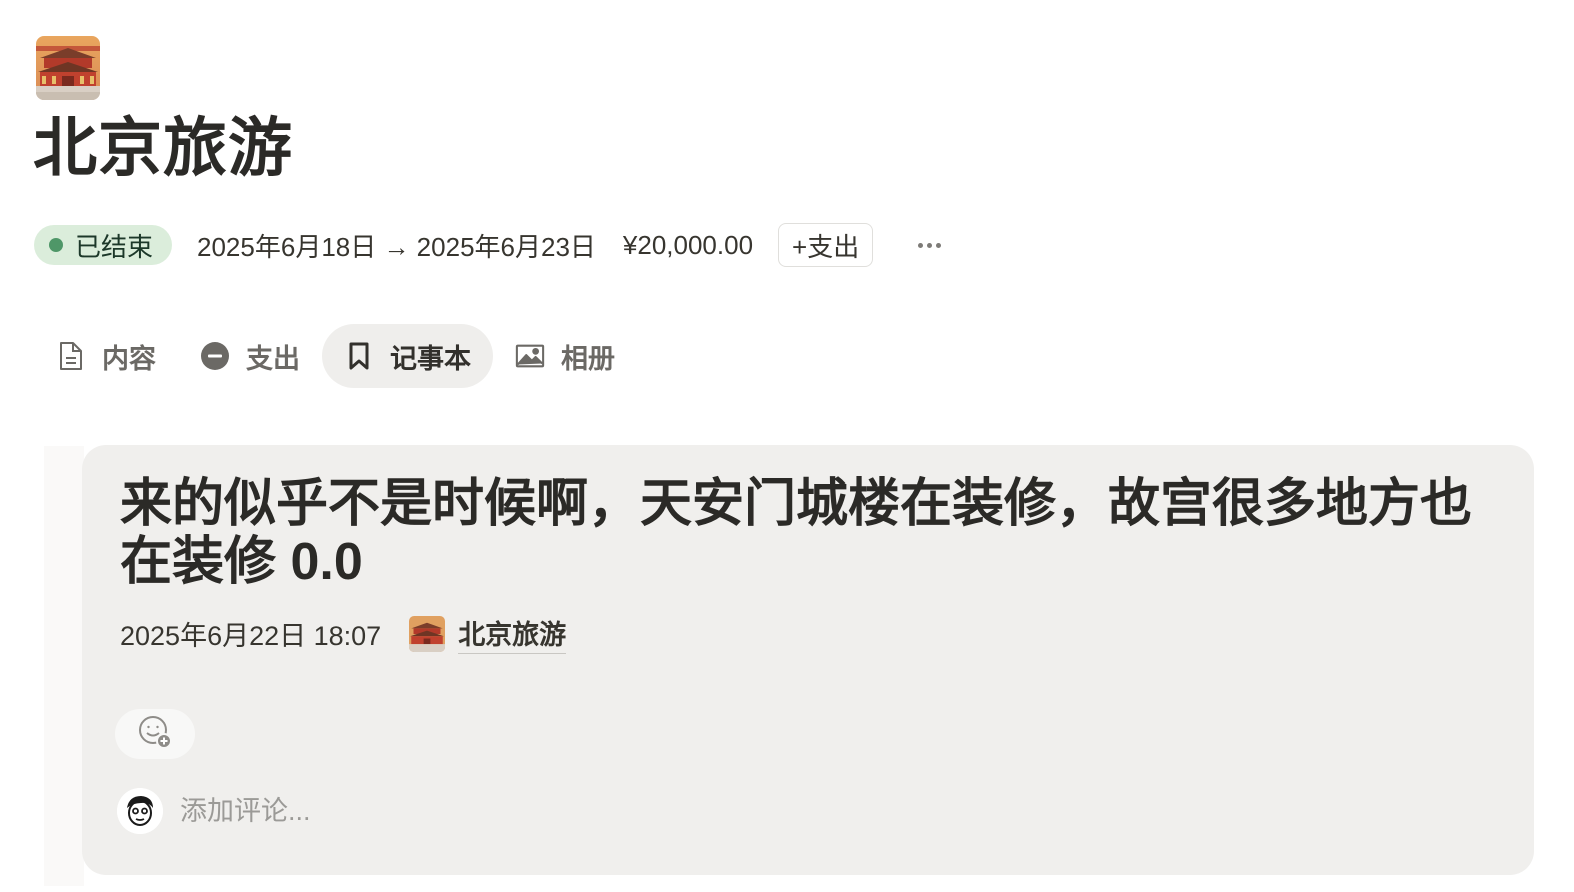 This screenshot has height=892, width=1574. I want to click on tab-bar: 内容 支出 记事本 相册, so click(335, 356).